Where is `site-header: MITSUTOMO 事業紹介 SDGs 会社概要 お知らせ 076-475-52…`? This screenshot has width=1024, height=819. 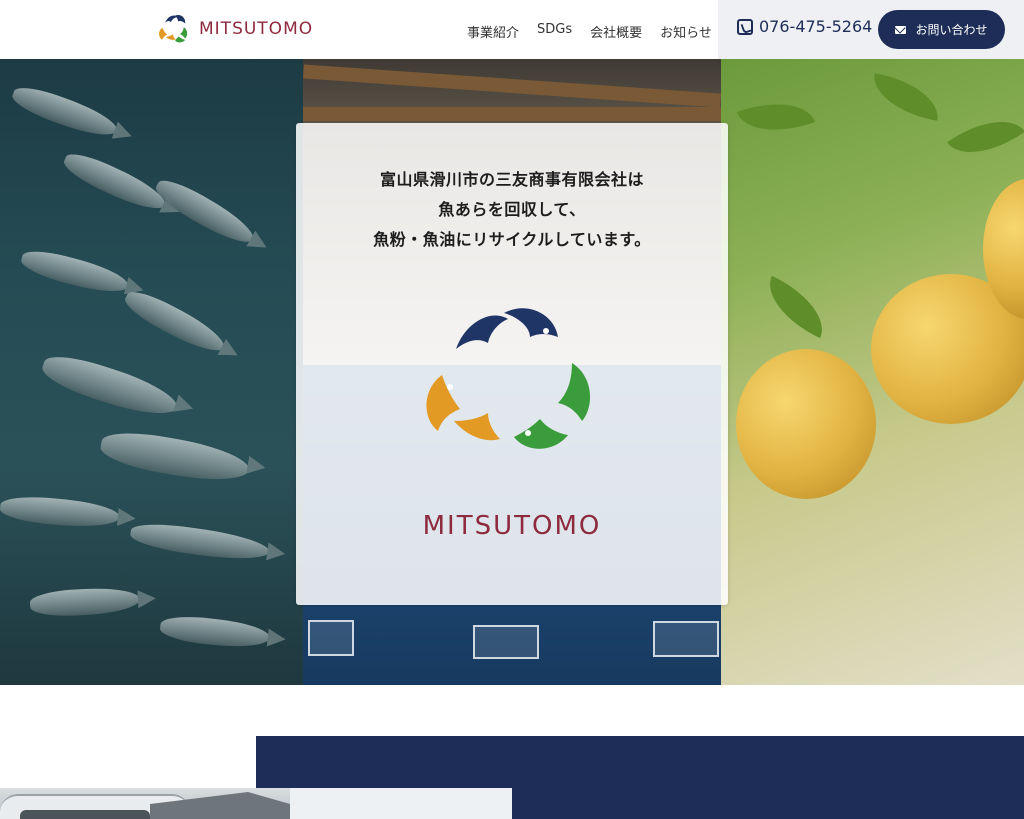 site-header: MITSUTOMO 事業紹介 SDGs 会社概要 お知らせ 076-475-52… is located at coordinates (512, 29).